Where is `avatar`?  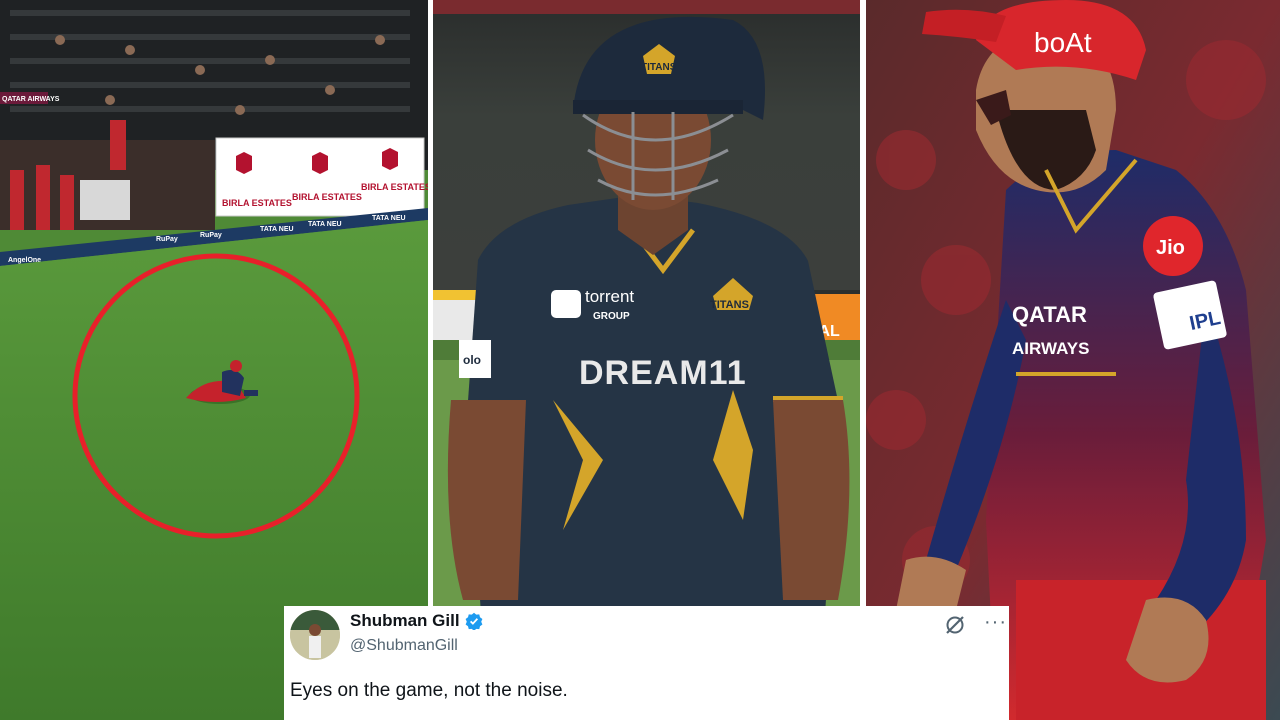
avatar is located at coordinates (315, 635).